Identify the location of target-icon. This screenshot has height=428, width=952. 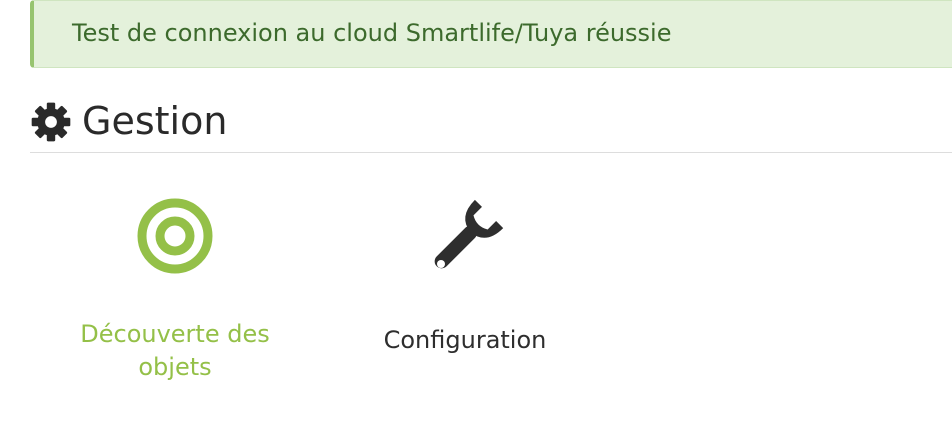
(175, 236).